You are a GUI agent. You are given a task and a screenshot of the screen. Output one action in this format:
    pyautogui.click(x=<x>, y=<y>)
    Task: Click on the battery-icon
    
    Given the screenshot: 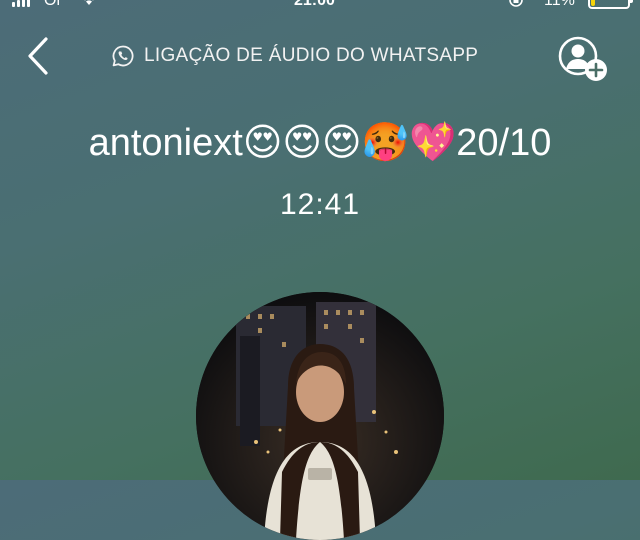 What is the action you would take?
    pyautogui.click(x=609, y=4)
    